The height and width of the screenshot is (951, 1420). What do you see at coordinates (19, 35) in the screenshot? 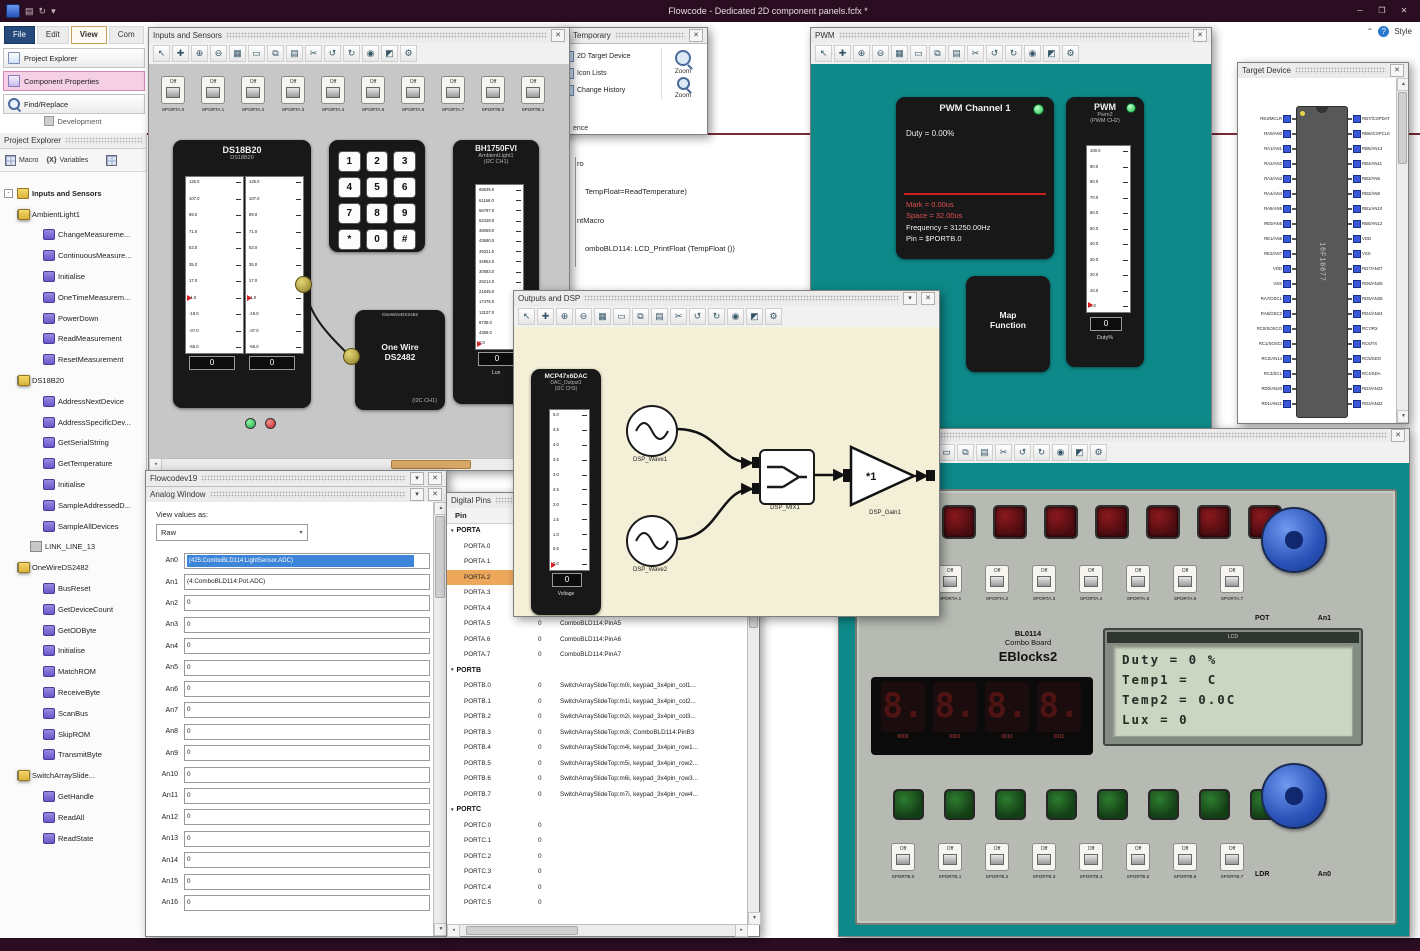
I see `tab-file: File` at bounding box center [19, 35].